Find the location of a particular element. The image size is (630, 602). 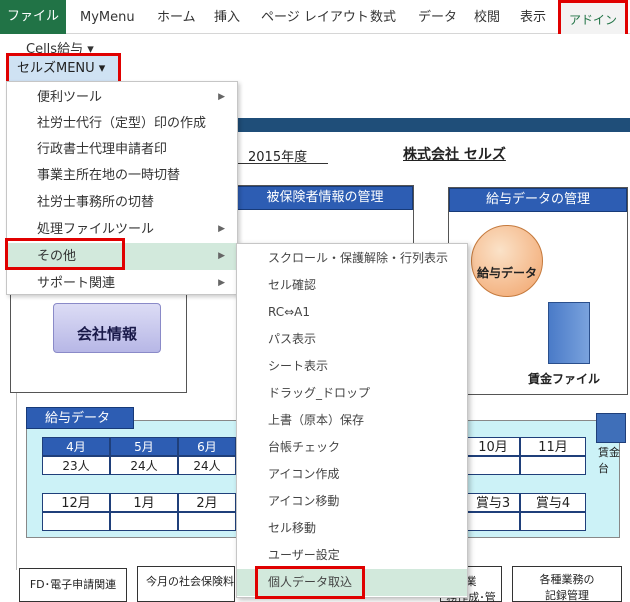

tab-page-layout: ページ レイアウト is located at coordinates (315, 18).